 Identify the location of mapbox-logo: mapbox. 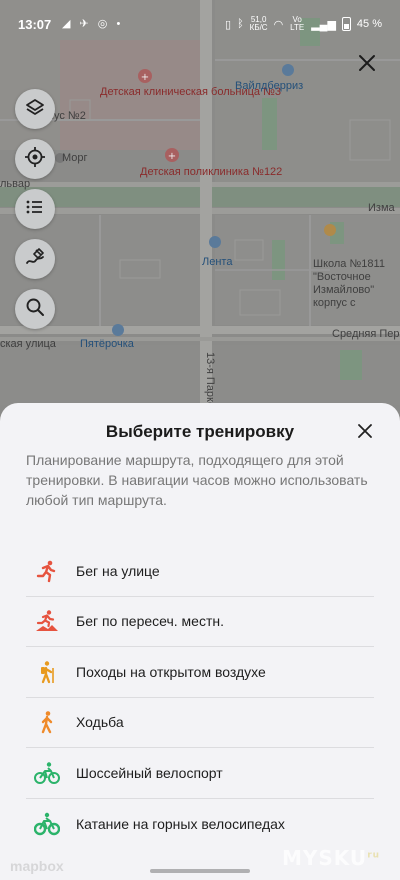
(37, 866).